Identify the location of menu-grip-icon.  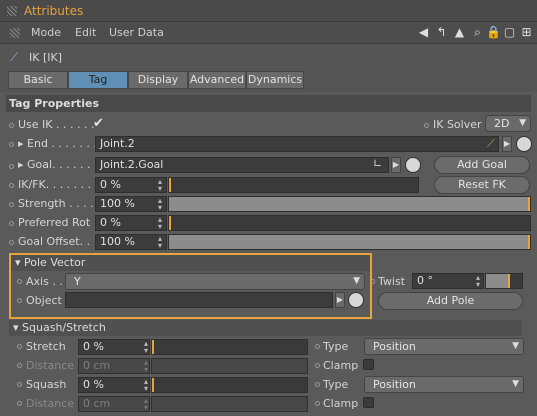
(15, 33).